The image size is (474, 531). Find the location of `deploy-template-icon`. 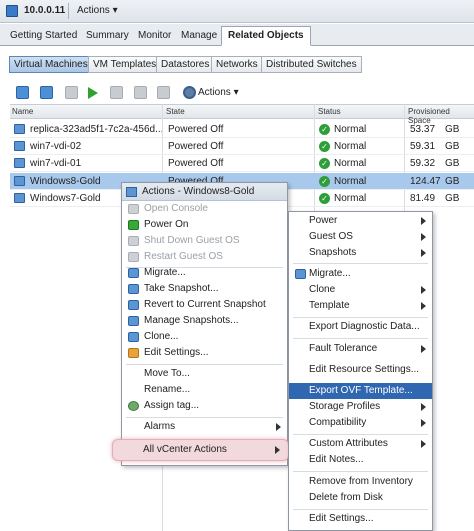

deploy-template-icon is located at coordinates (46, 92).